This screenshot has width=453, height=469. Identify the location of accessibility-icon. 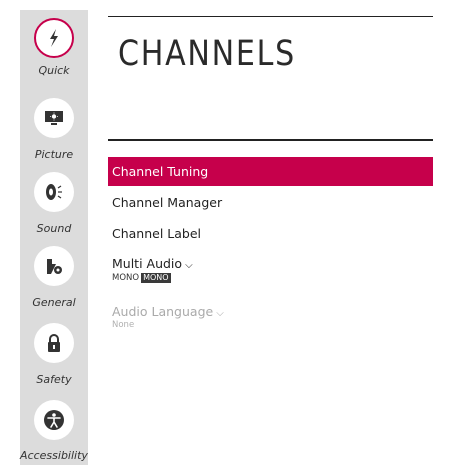
(54, 420).